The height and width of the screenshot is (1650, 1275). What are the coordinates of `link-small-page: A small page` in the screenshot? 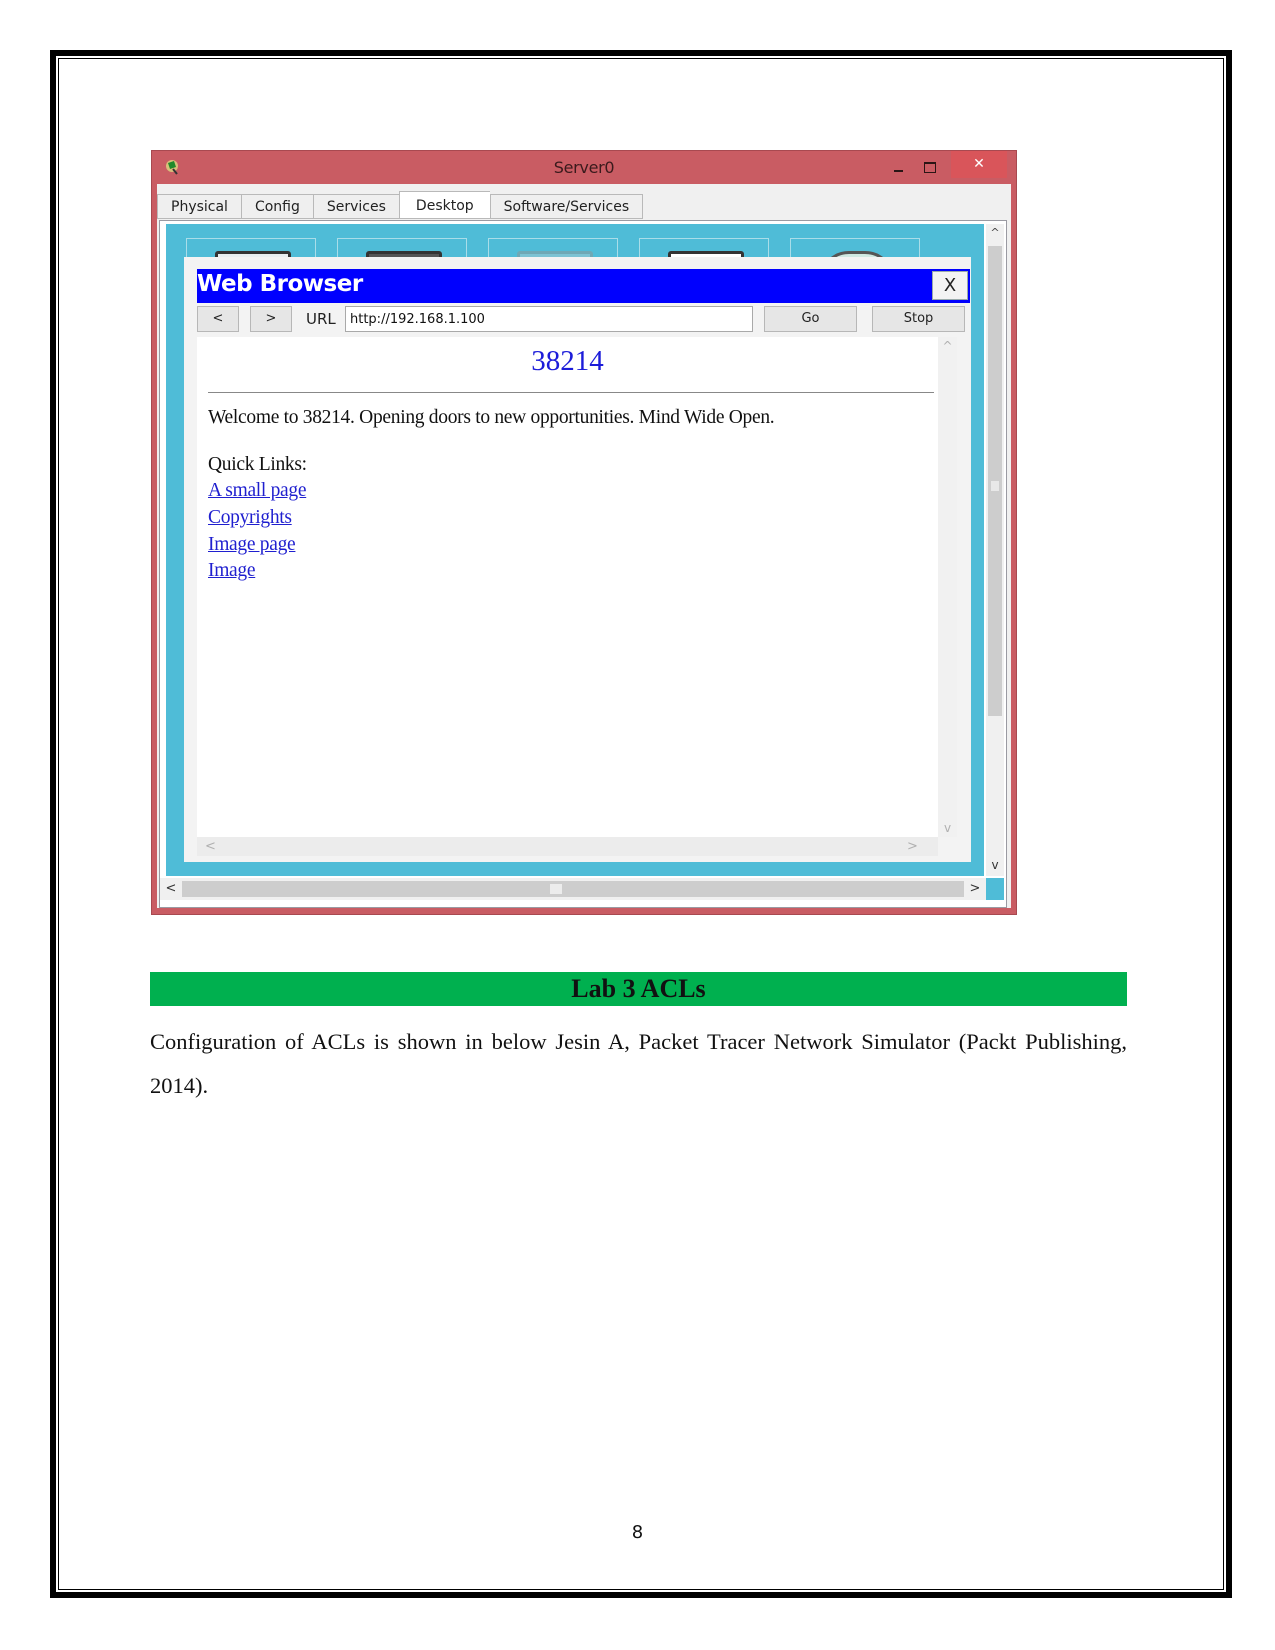 It's located at (257, 491).